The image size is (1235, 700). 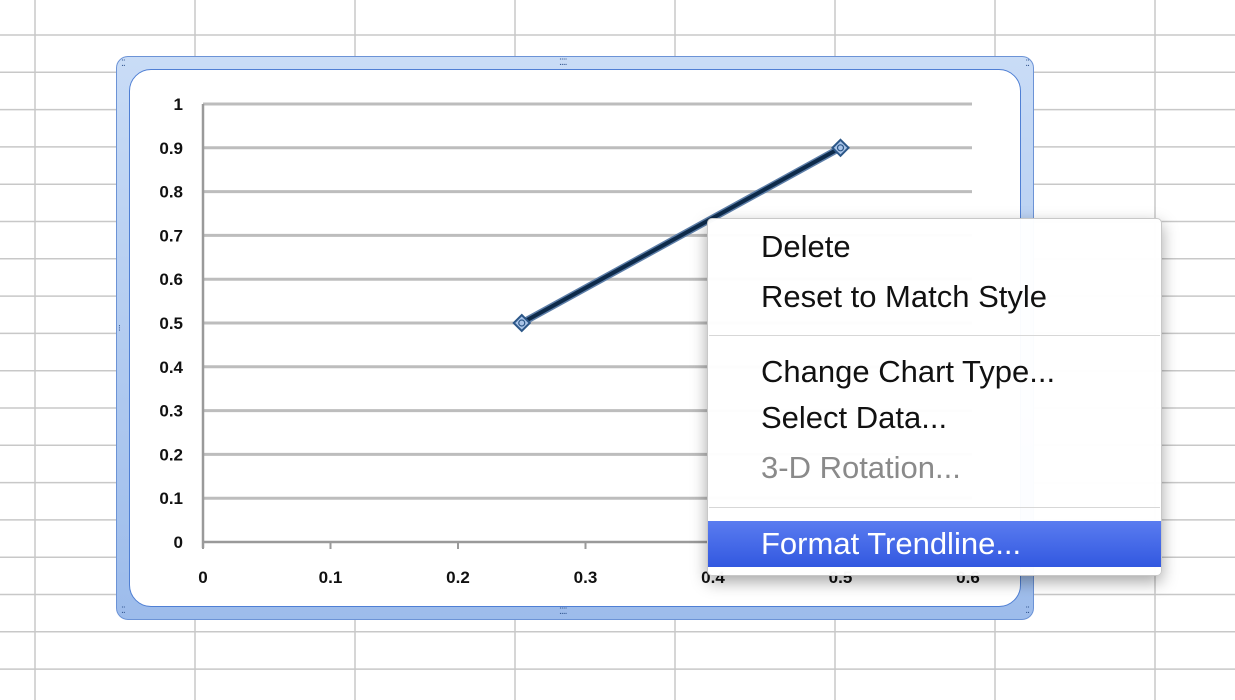 I want to click on y-tick-label: 0.4, so click(x=171, y=367).